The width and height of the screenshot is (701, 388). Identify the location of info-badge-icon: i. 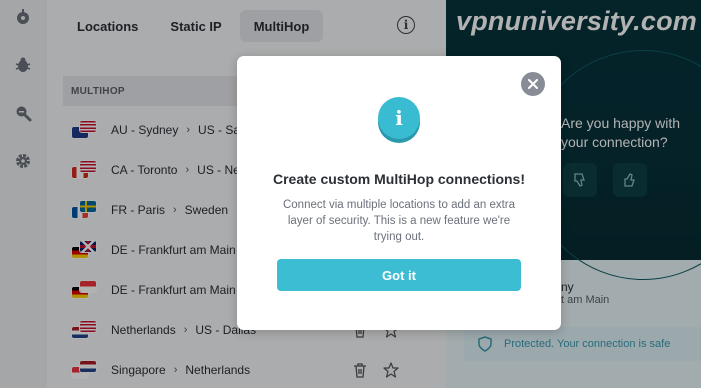
(399, 118).